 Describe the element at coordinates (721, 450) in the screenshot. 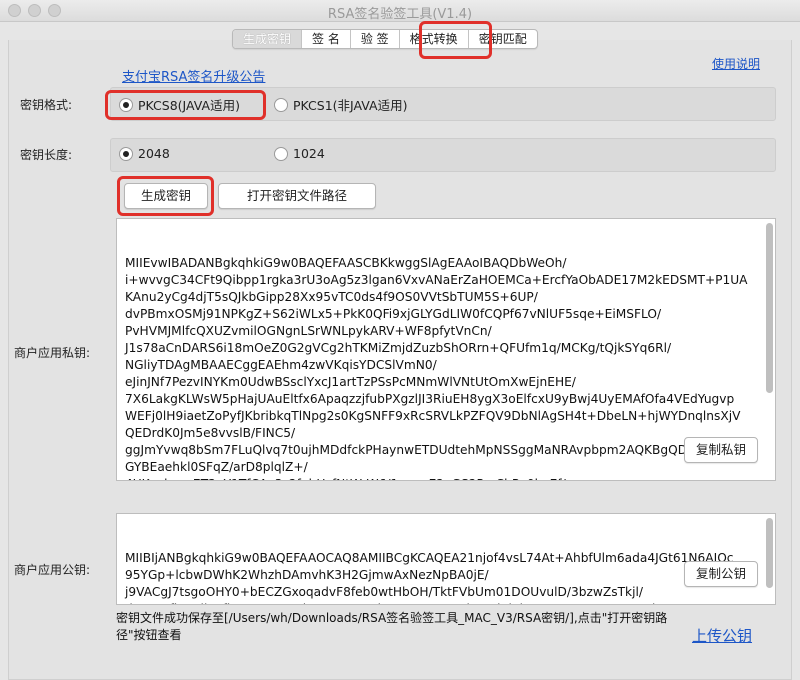

I see `copy-private-key-button: 复制私钥` at that location.